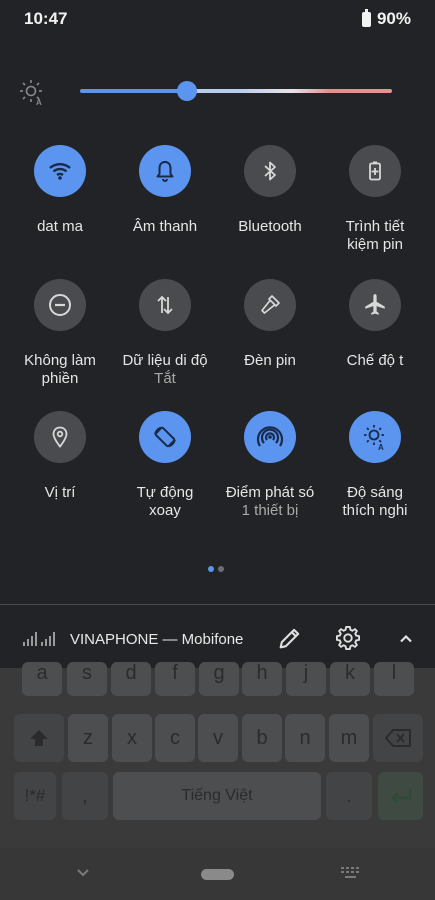 The image size is (435, 900). I want to click on tile-adaptive-brightness-button: A, so click(375, 437).